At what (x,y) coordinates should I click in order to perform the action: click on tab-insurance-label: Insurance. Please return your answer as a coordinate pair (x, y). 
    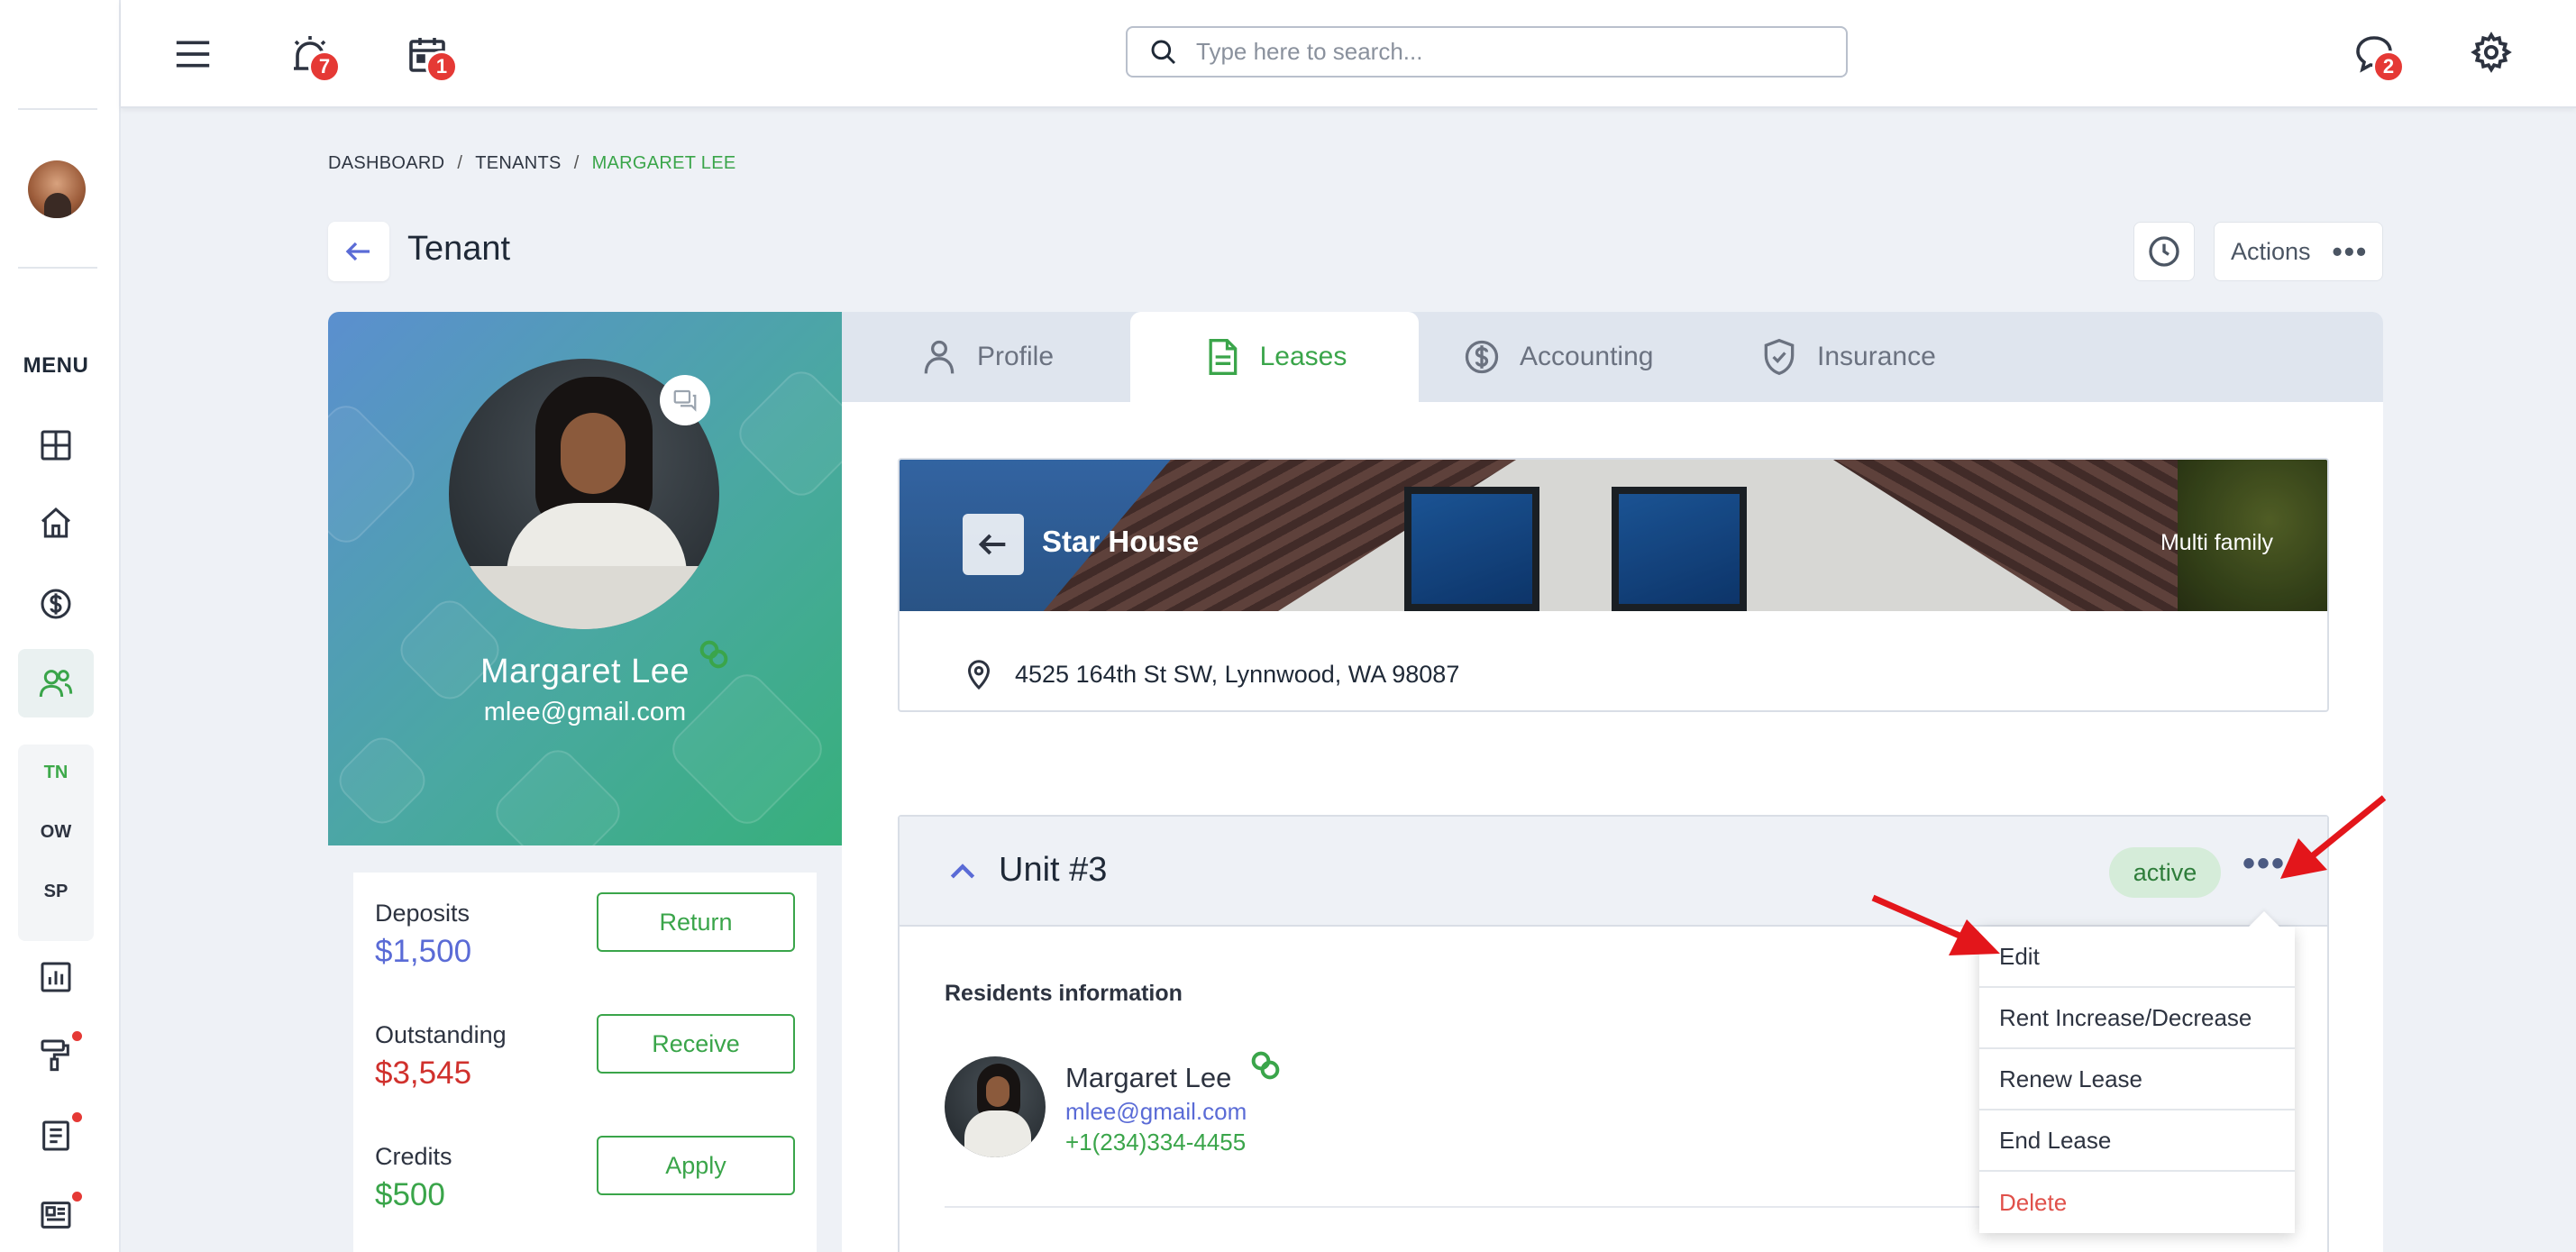
    Looking at the image, I should click on (1877, 356).